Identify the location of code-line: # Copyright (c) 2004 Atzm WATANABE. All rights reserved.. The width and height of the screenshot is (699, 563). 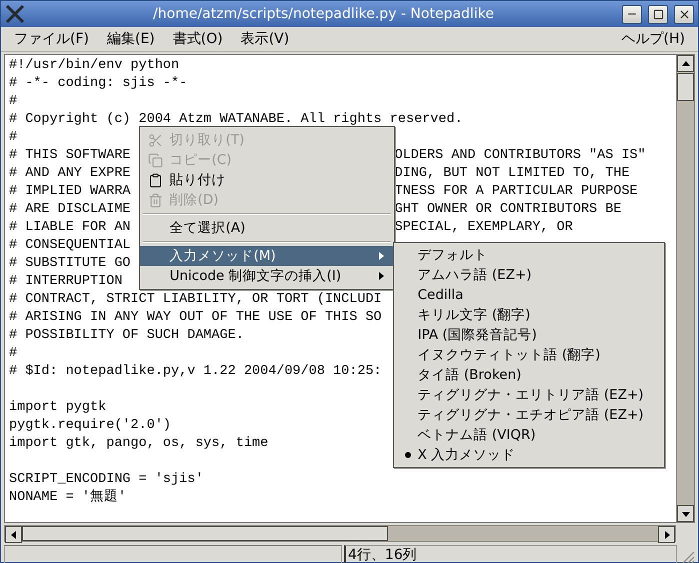
(236, 120).